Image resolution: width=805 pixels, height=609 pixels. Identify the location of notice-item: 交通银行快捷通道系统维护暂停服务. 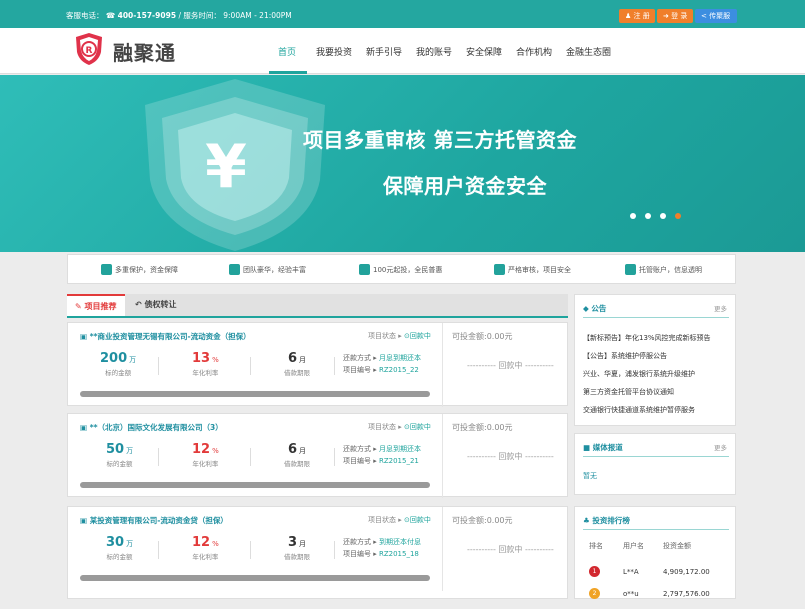
(639, 410).